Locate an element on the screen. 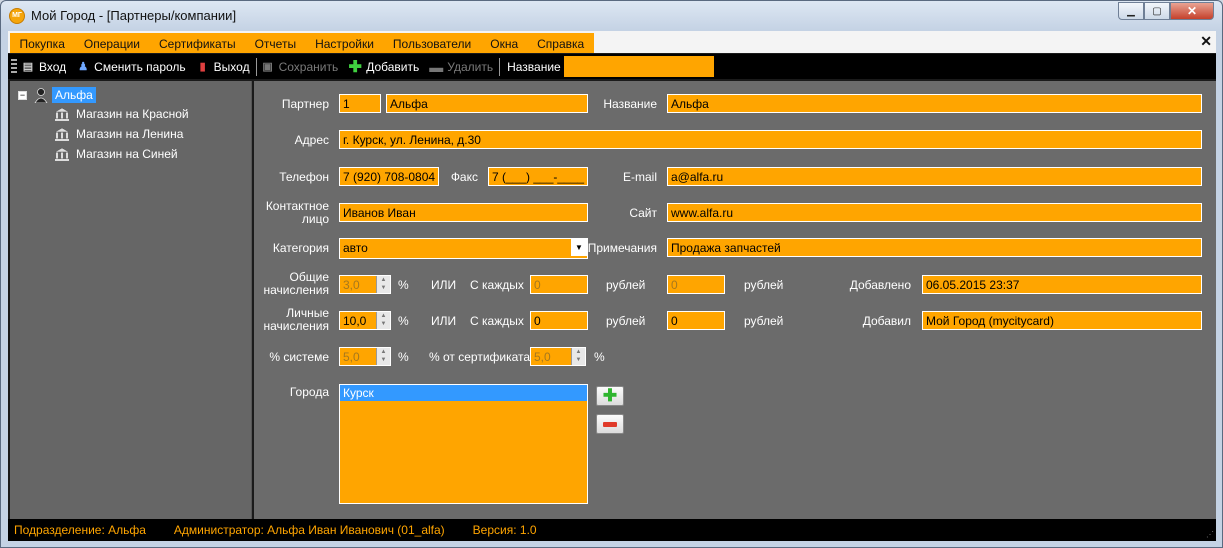 This screenshot has height=548, width=1223. partner-name-field: Альфа is located at coordinates (487, 103).